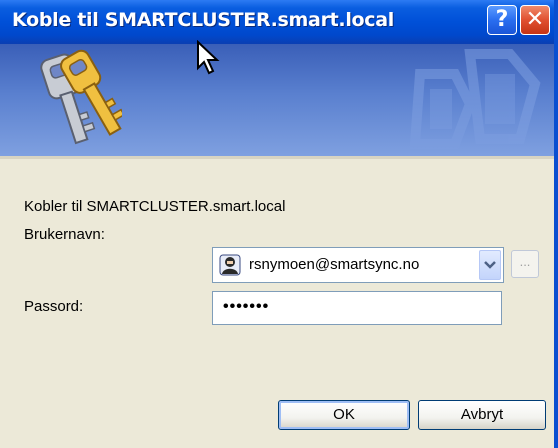  Describe the element at coordinates (357, 308) in the screenshot. I see `password-field: •••••••` at that location.